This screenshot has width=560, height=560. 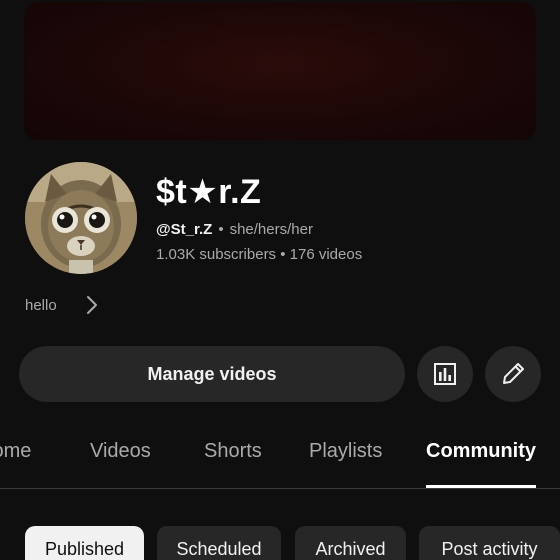 I want to click on cat-avatar-image, so click(x=81, y=218).